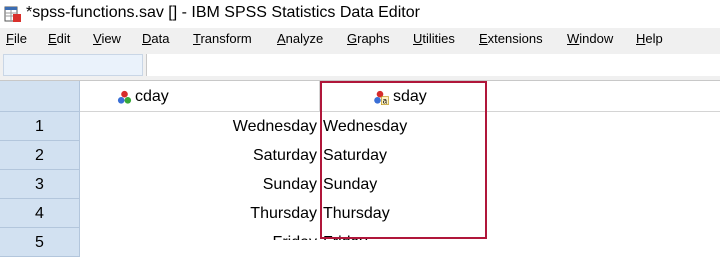 Image resolution: width=720 pixels, height=257 pixels. I want to click on cell-cday-2: Saturday, so click(200, 155).